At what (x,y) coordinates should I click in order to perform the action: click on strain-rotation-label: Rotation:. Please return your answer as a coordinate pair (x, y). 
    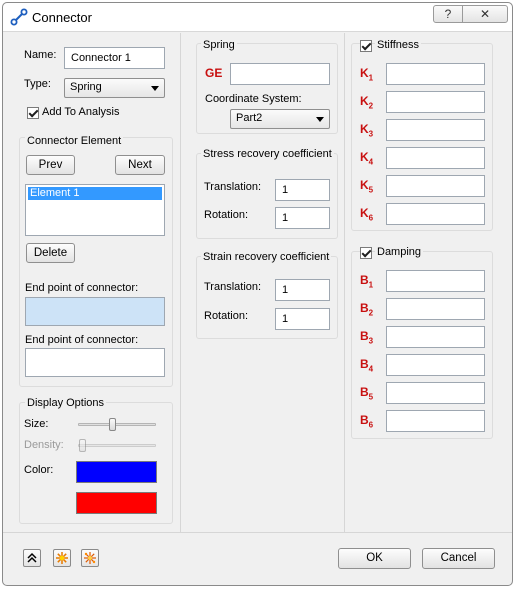
    Looking at the image, I should click on (226, 316).